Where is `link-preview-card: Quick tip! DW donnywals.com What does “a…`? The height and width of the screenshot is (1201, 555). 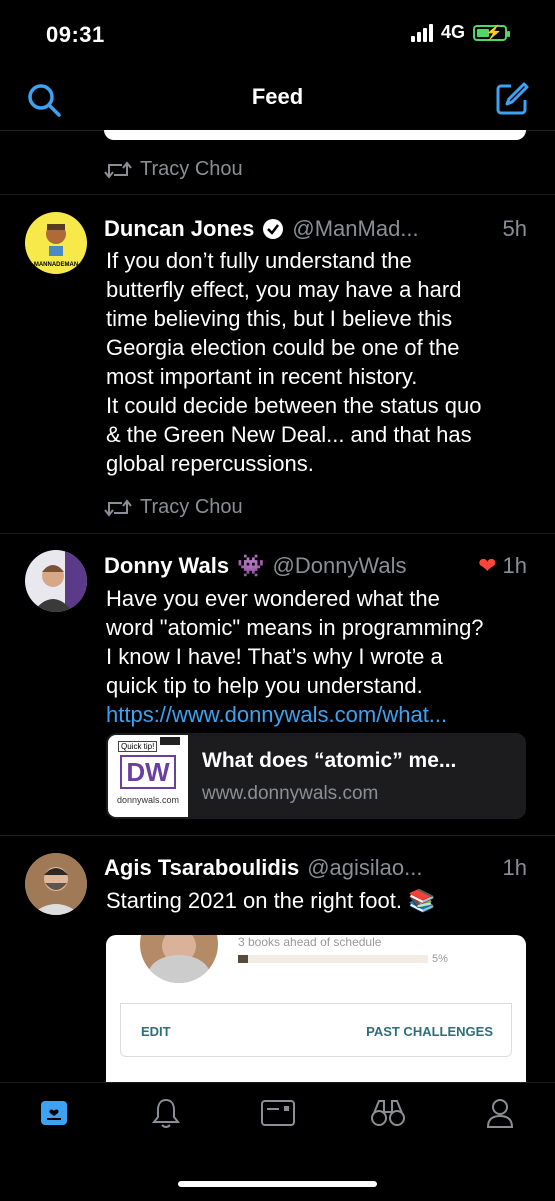
link-preview-card: Quick tip! DW donnywals.com What does “a… is located at coordinates (316, 776).